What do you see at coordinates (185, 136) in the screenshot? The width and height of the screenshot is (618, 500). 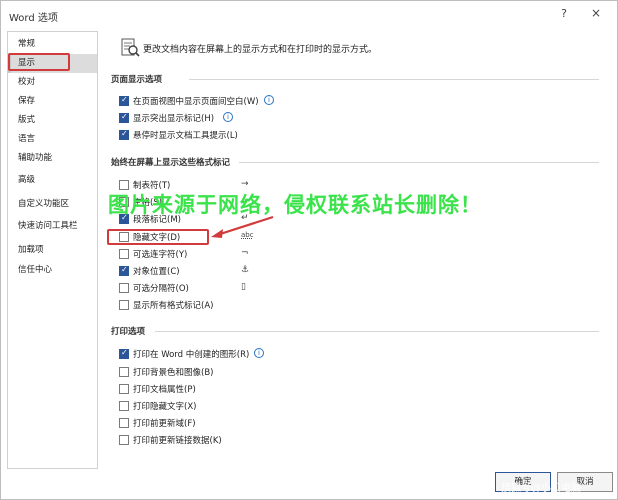 I see `option-label: 悬停时显示文档工具提示(L)` at bounding box center [185, 136].